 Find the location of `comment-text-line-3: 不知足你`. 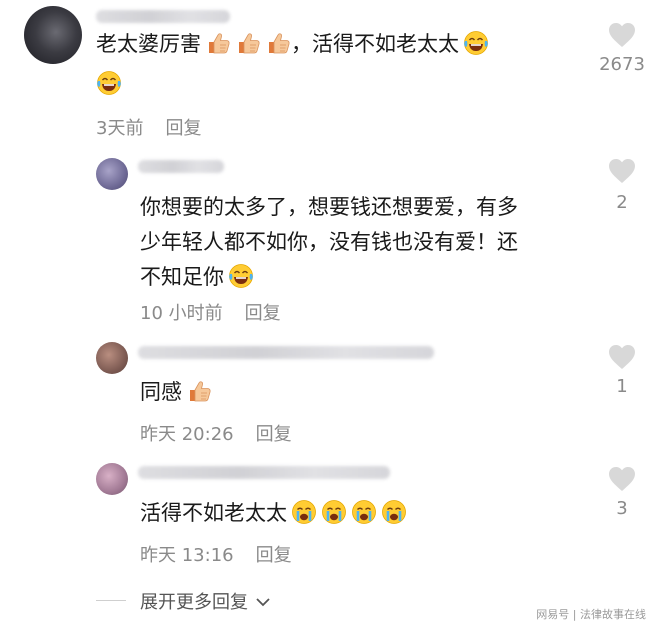

comment-text-line-3: 不知足你 is located at coordinates (197, 277).